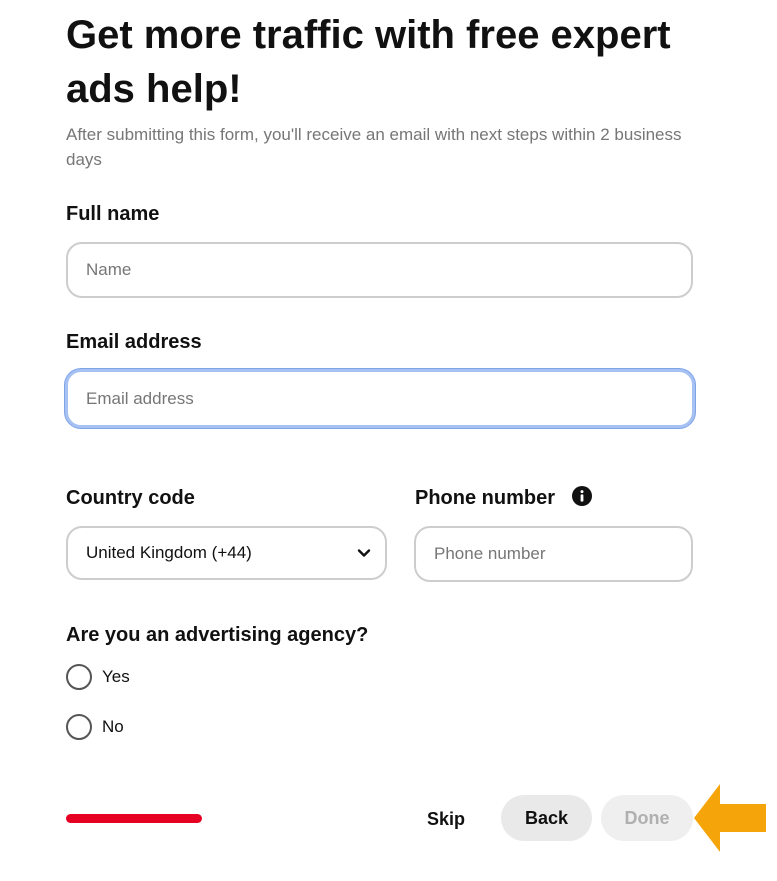 Image resolution: width=777 pixels, height=881 pixels. Describe the element at coordinates (134, 818) in the screenshot. I see `progress-bar` at that location.